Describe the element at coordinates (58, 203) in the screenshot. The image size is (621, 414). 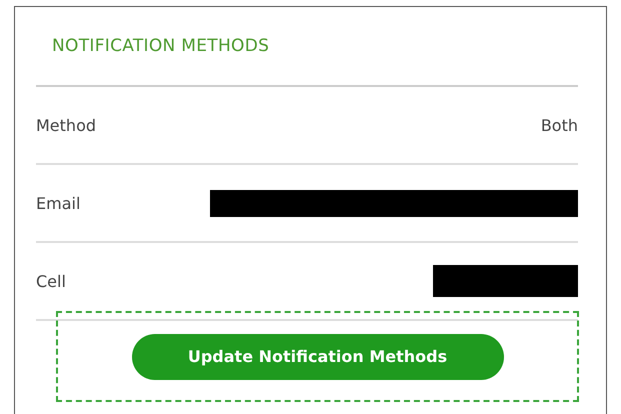
I see `field-label: Email` at that location.